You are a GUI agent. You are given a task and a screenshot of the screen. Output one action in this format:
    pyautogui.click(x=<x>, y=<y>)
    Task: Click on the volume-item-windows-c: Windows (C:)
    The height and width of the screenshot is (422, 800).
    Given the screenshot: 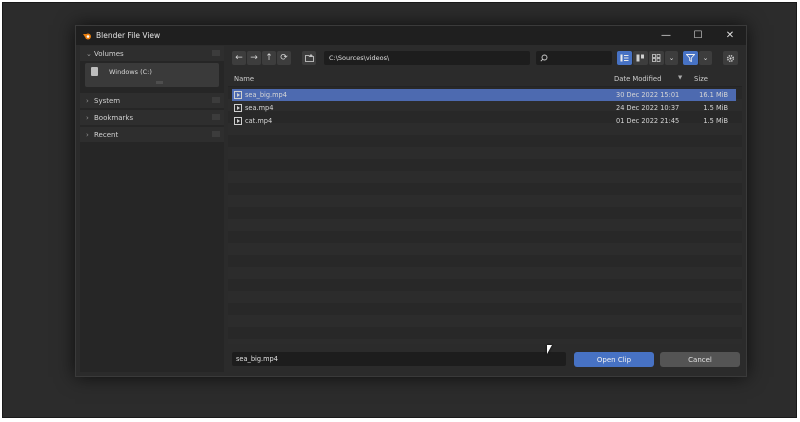 What is the action you would take?
    pyautogui.click(x=152, y=75)
    